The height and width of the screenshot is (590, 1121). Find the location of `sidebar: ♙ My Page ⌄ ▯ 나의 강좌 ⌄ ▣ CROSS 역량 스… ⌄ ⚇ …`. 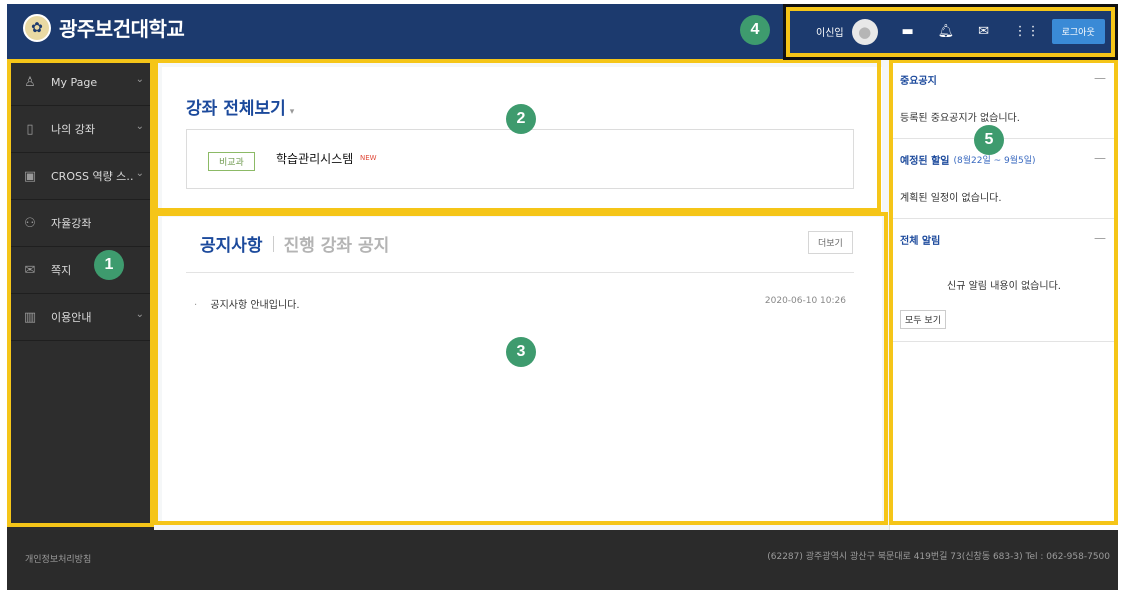

sidebar: ♙ My Page ⌄ ▯ 나의 강좌 ⌄ ▣ CROSS 역량 스… ⌄ ⚇ … is located at coordinates (80, 294).